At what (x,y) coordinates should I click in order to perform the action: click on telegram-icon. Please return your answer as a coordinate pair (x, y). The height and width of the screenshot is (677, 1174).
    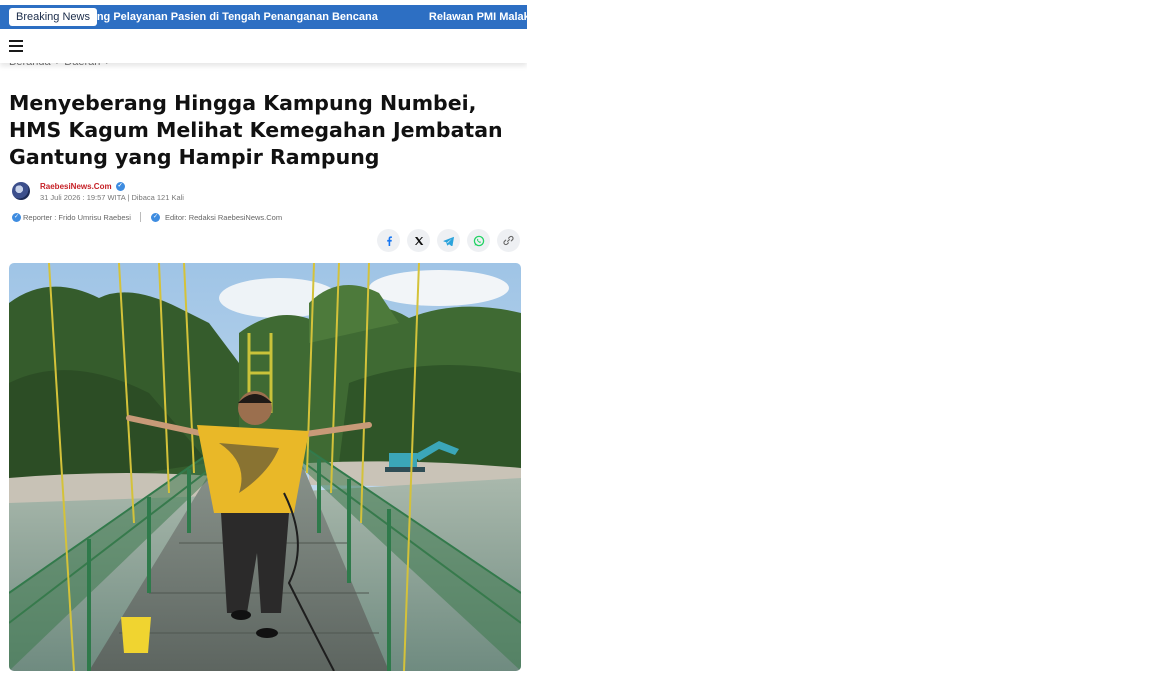
    Looking at the image, I should click on (448, 241).